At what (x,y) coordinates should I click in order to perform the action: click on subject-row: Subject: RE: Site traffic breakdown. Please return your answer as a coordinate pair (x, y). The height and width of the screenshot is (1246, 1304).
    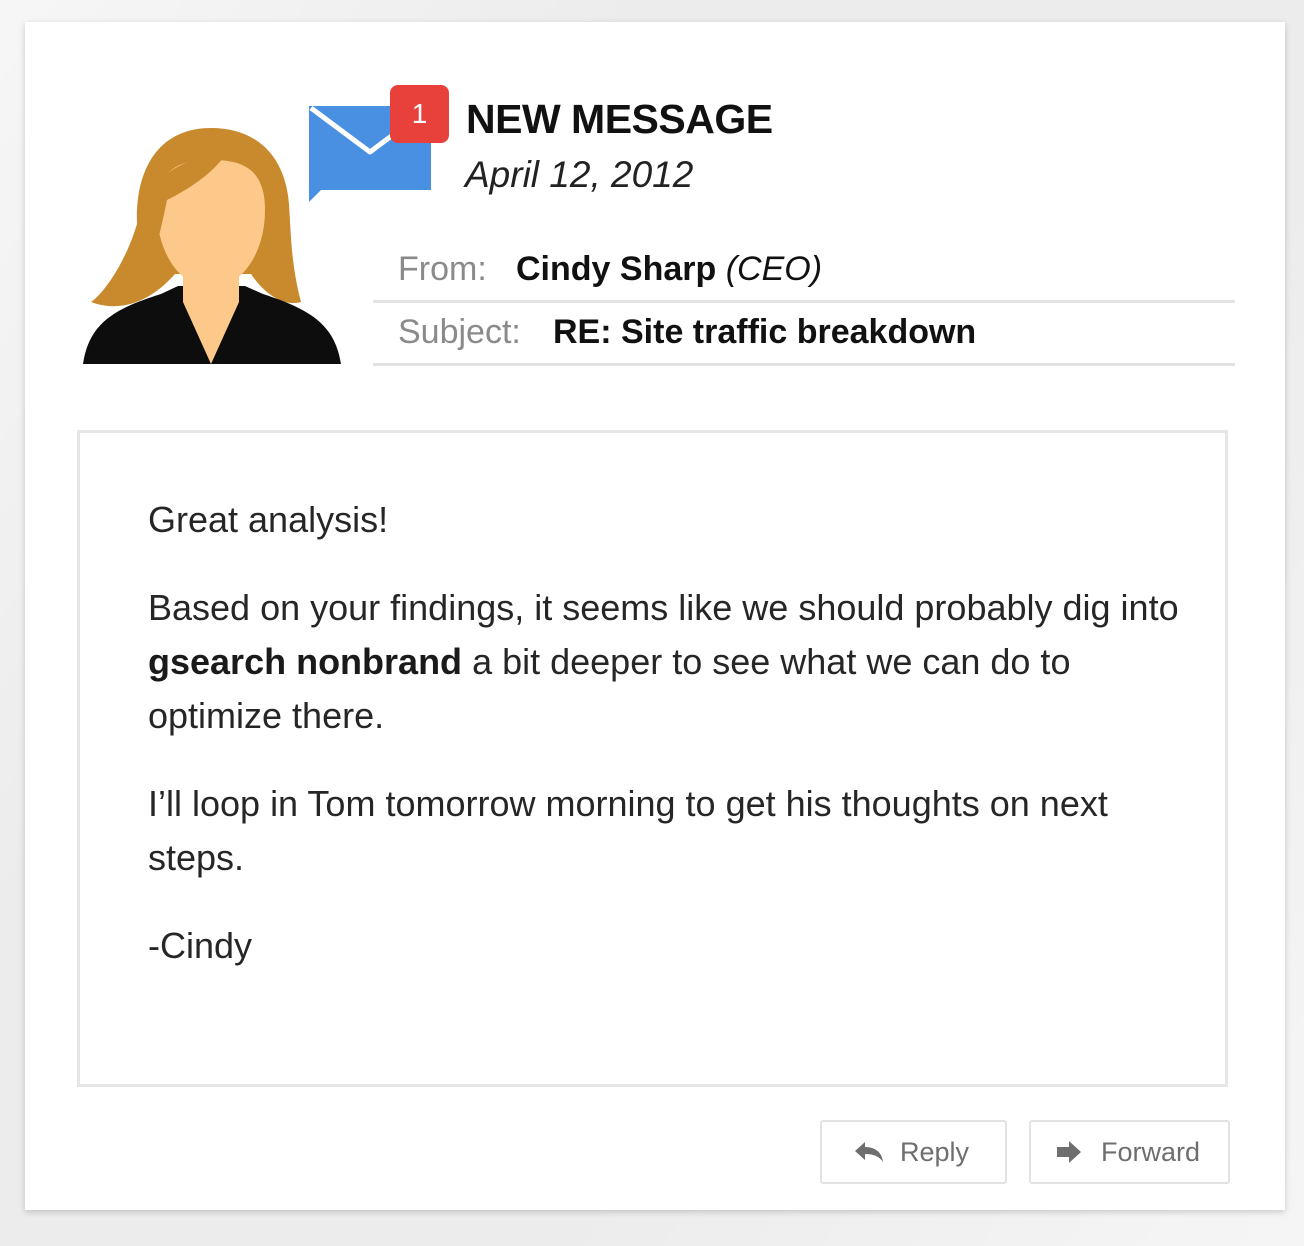
    Looking at the image, I should click on (804, 333).